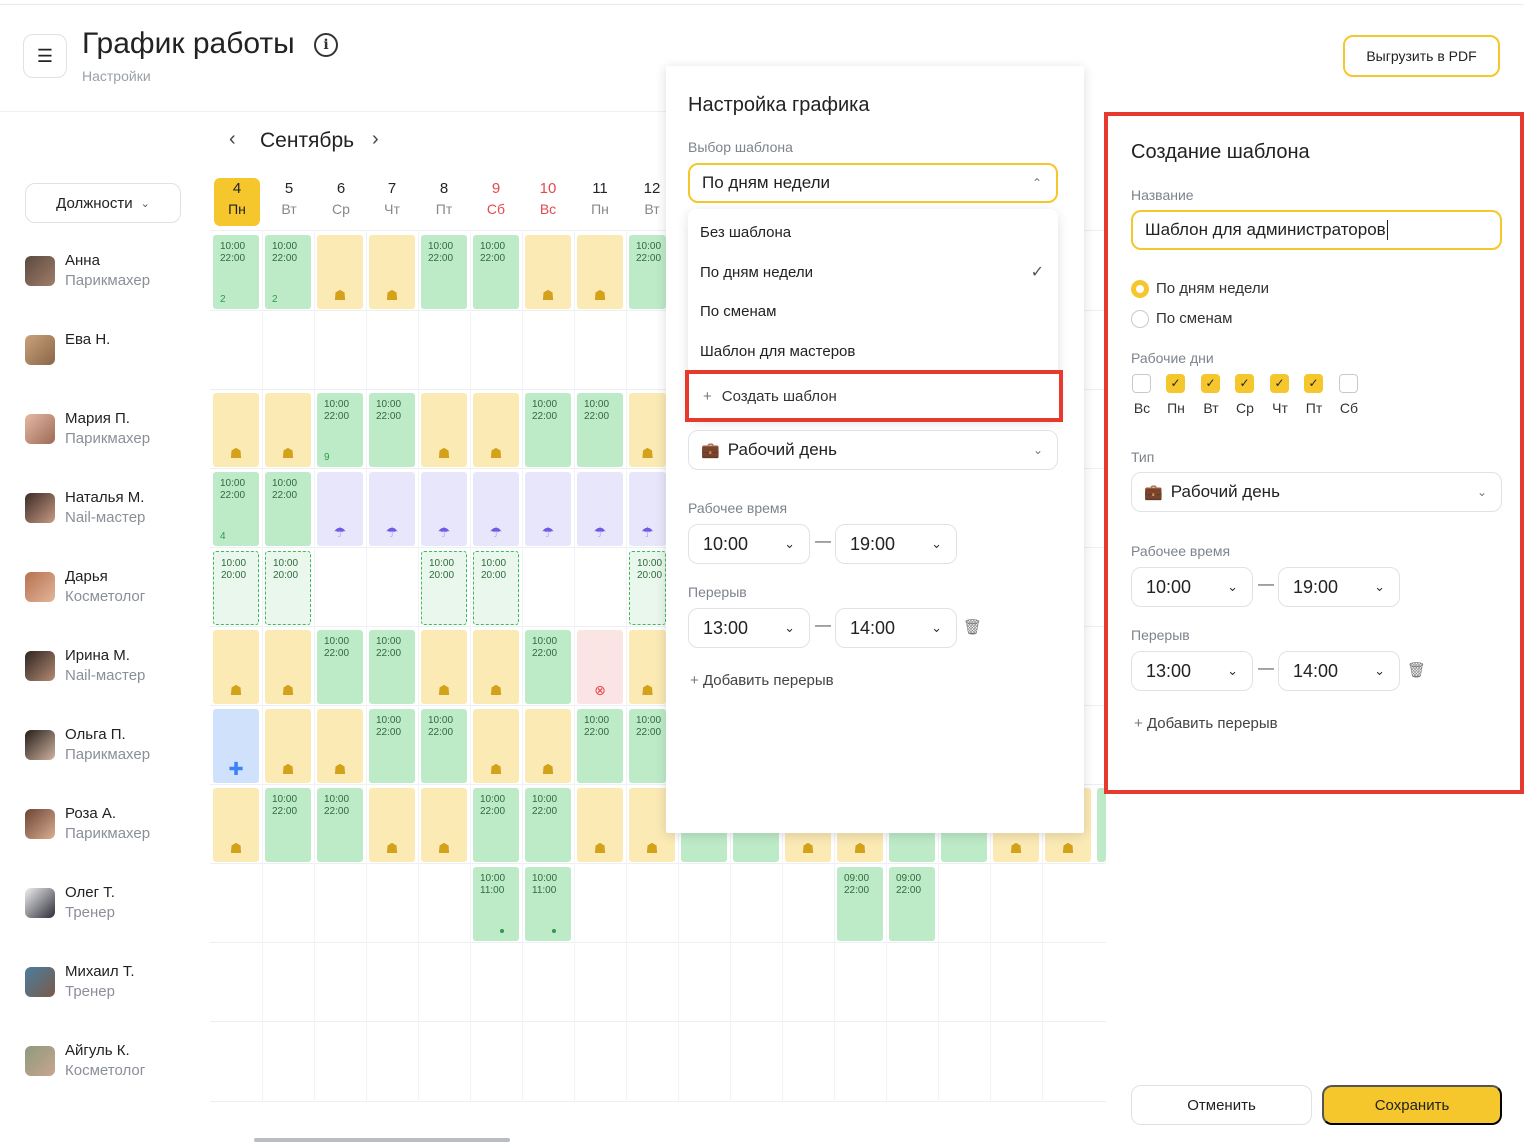 Image resolution: width=1524 pixels, height=1142 pixels. What do you see at coordinates (1221, 1105) in the screenshot?
I see `cancel-button: Отменить` at bounding box center [1221, 1105].